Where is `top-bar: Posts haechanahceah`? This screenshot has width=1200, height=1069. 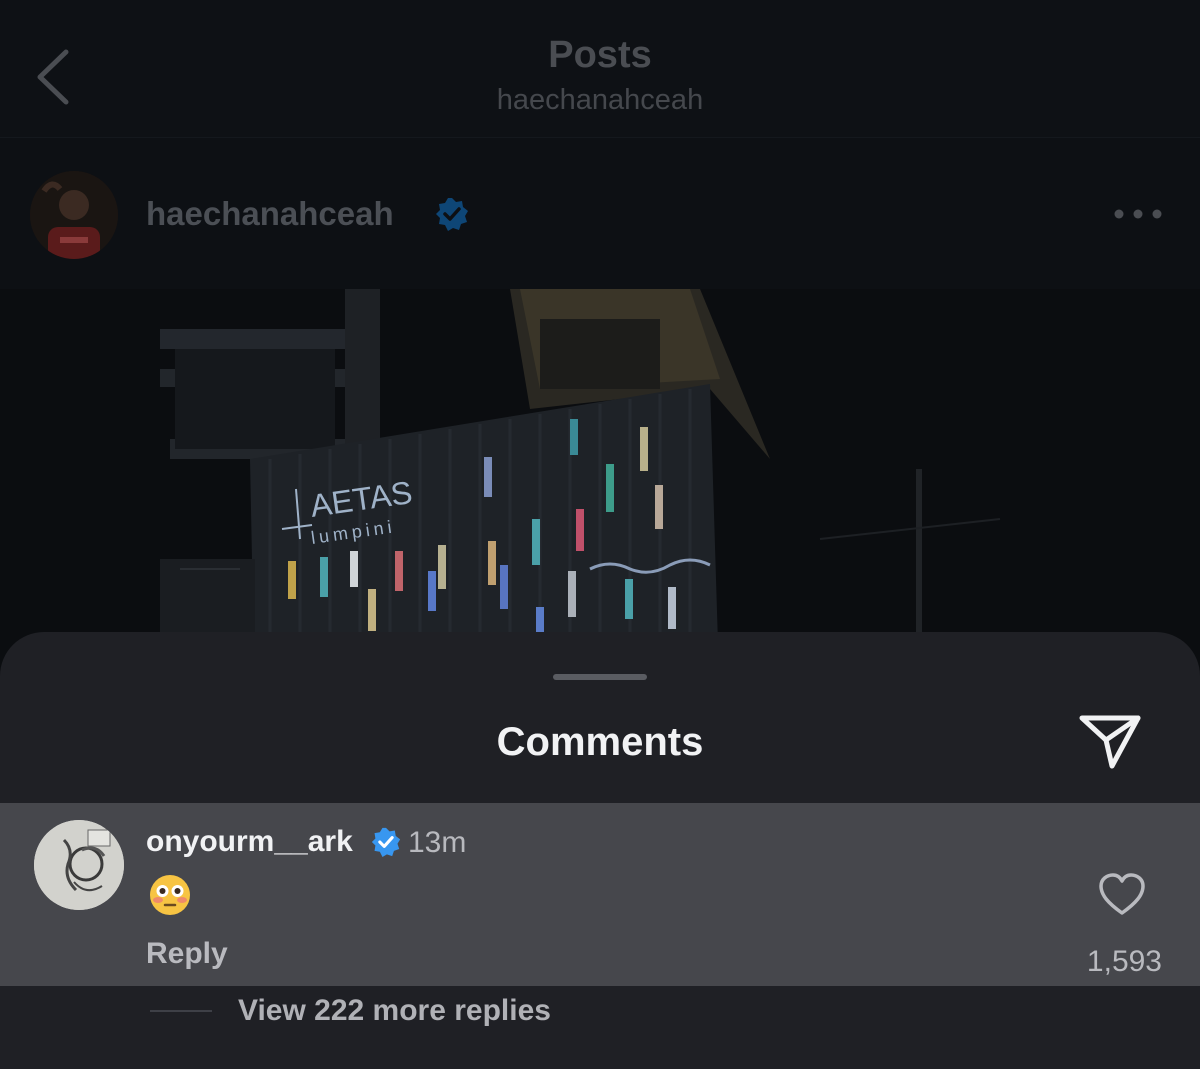
top-bar: Posts haechanahceah is located at coordinates (600, 69).